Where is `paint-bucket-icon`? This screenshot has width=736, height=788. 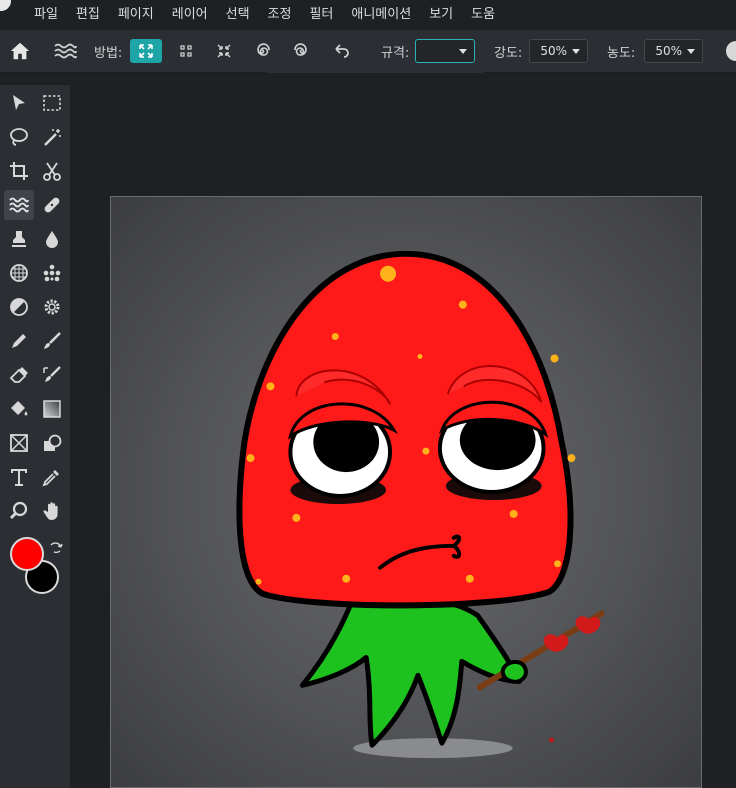 paint-bucket-icon is located at coordinates (19, 408).